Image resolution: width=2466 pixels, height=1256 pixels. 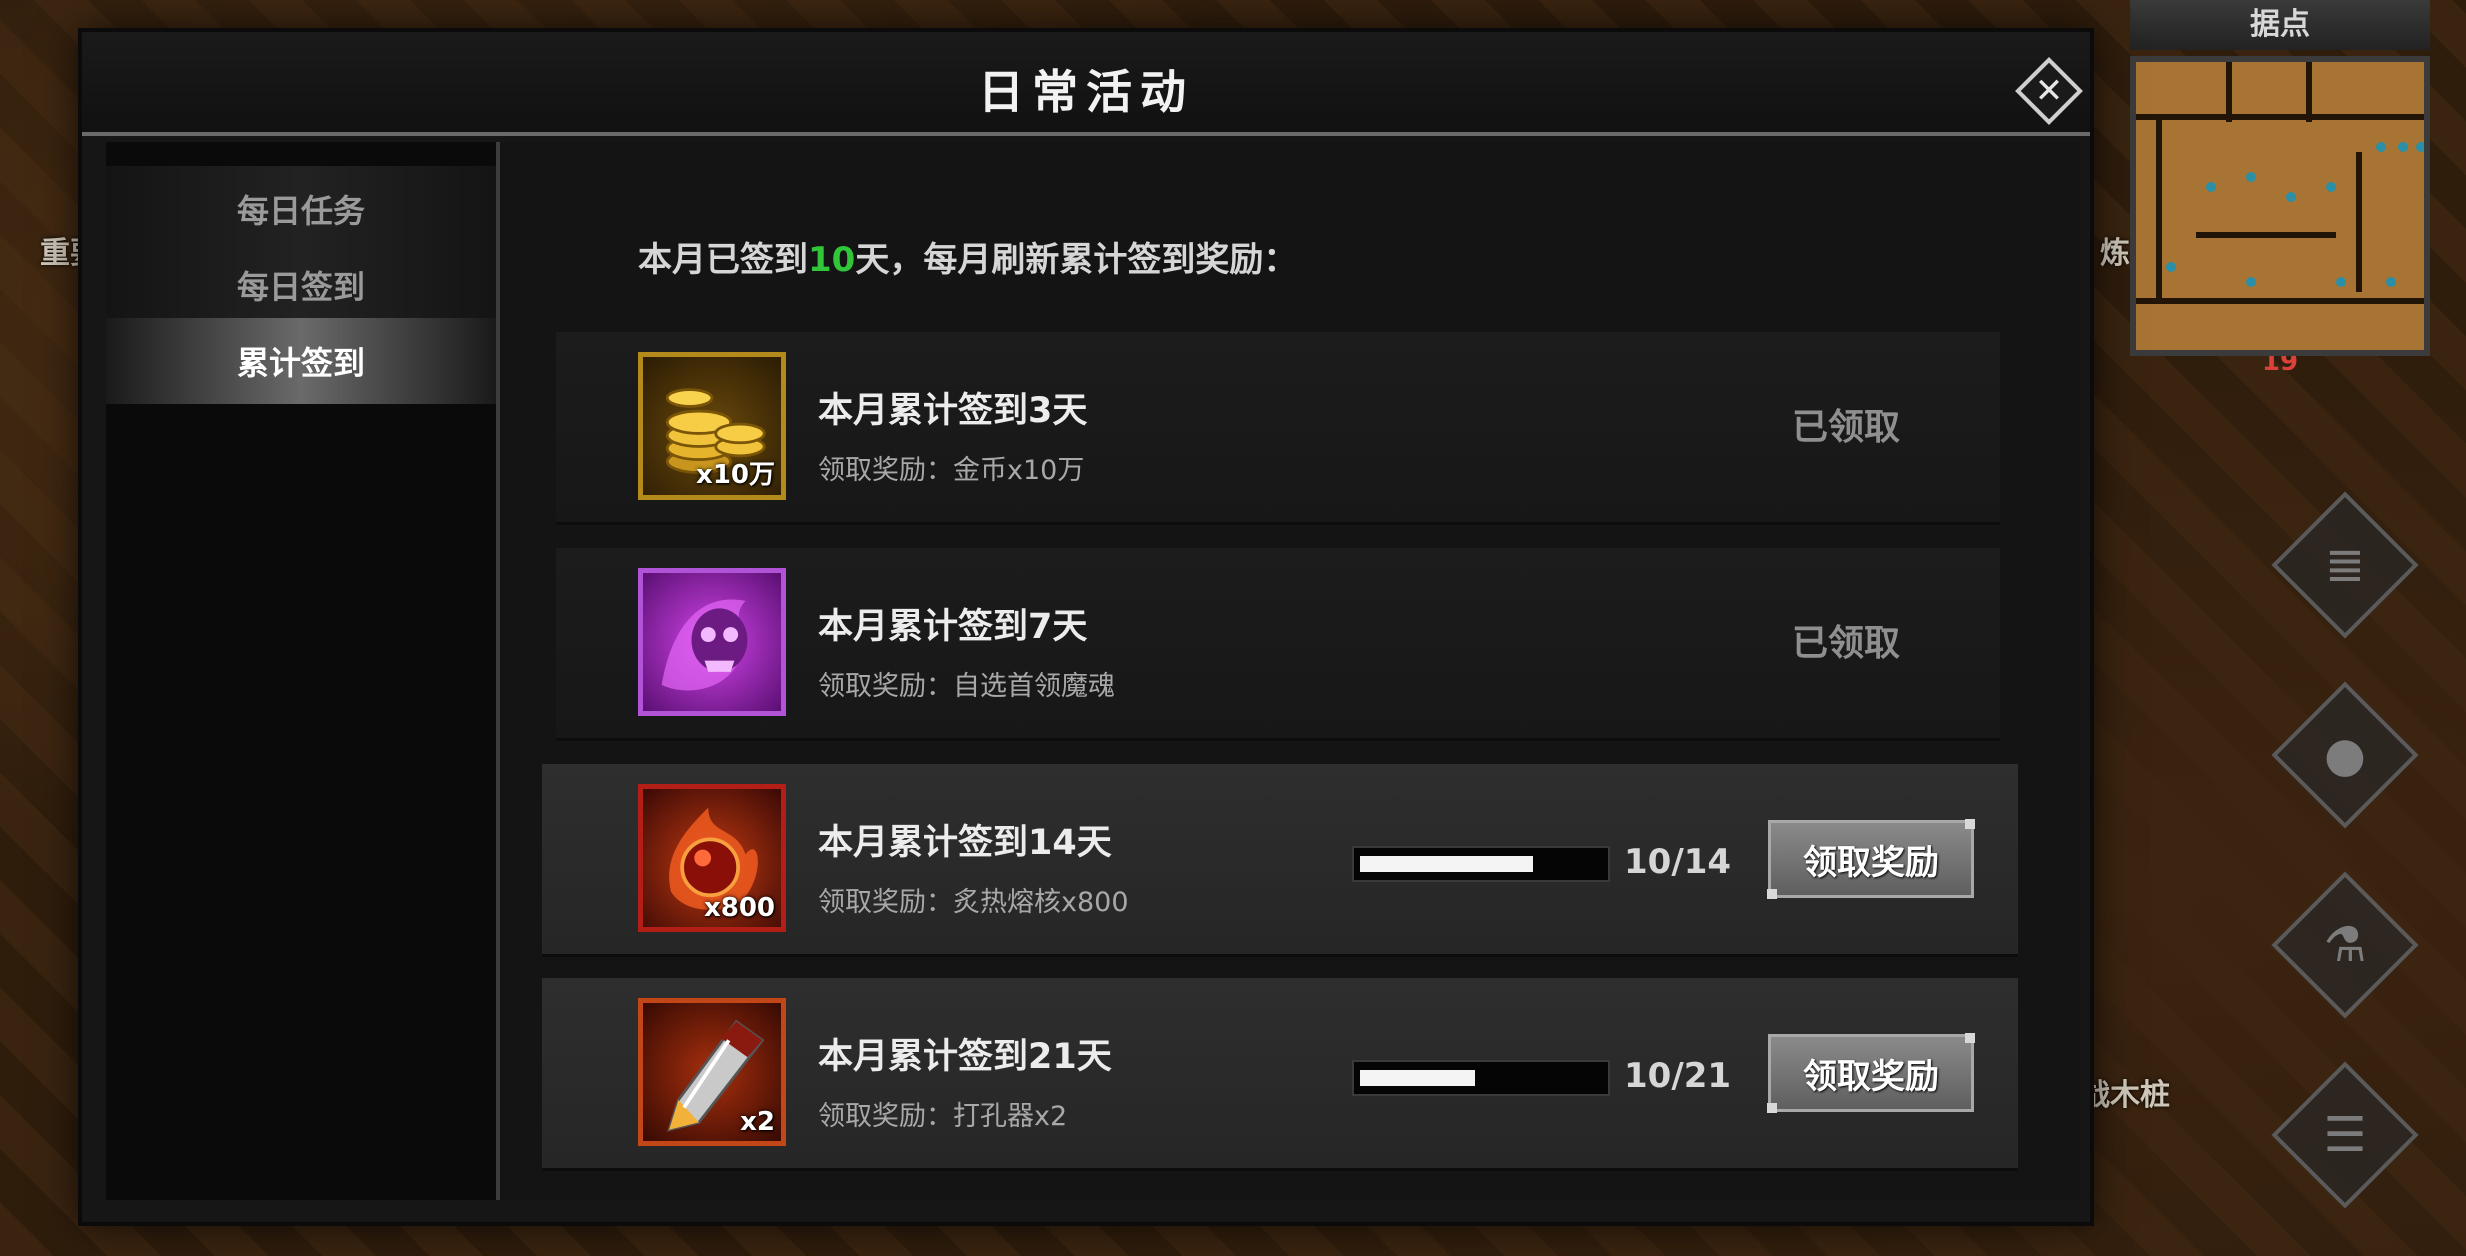 What do you see at coordinates (1678, 862) in the screenshot?
I see `progress-text: 10/14` at bounding box center [1678, 862].